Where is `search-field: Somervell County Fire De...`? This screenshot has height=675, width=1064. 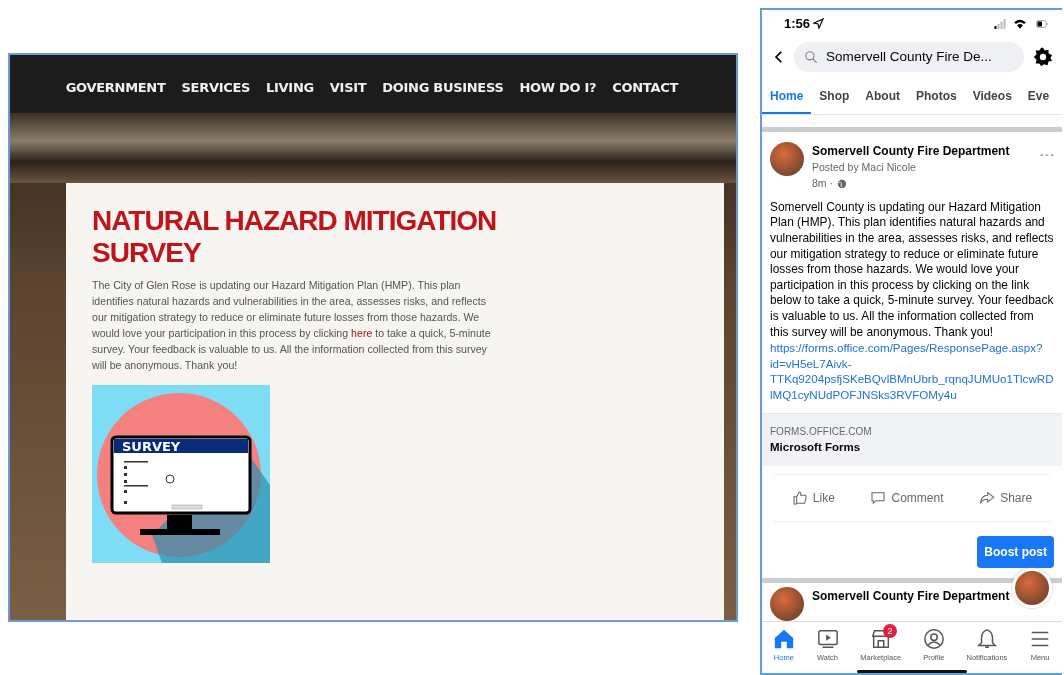 search-field: Somervell County Fire De... is located at coordinates (909, 56).